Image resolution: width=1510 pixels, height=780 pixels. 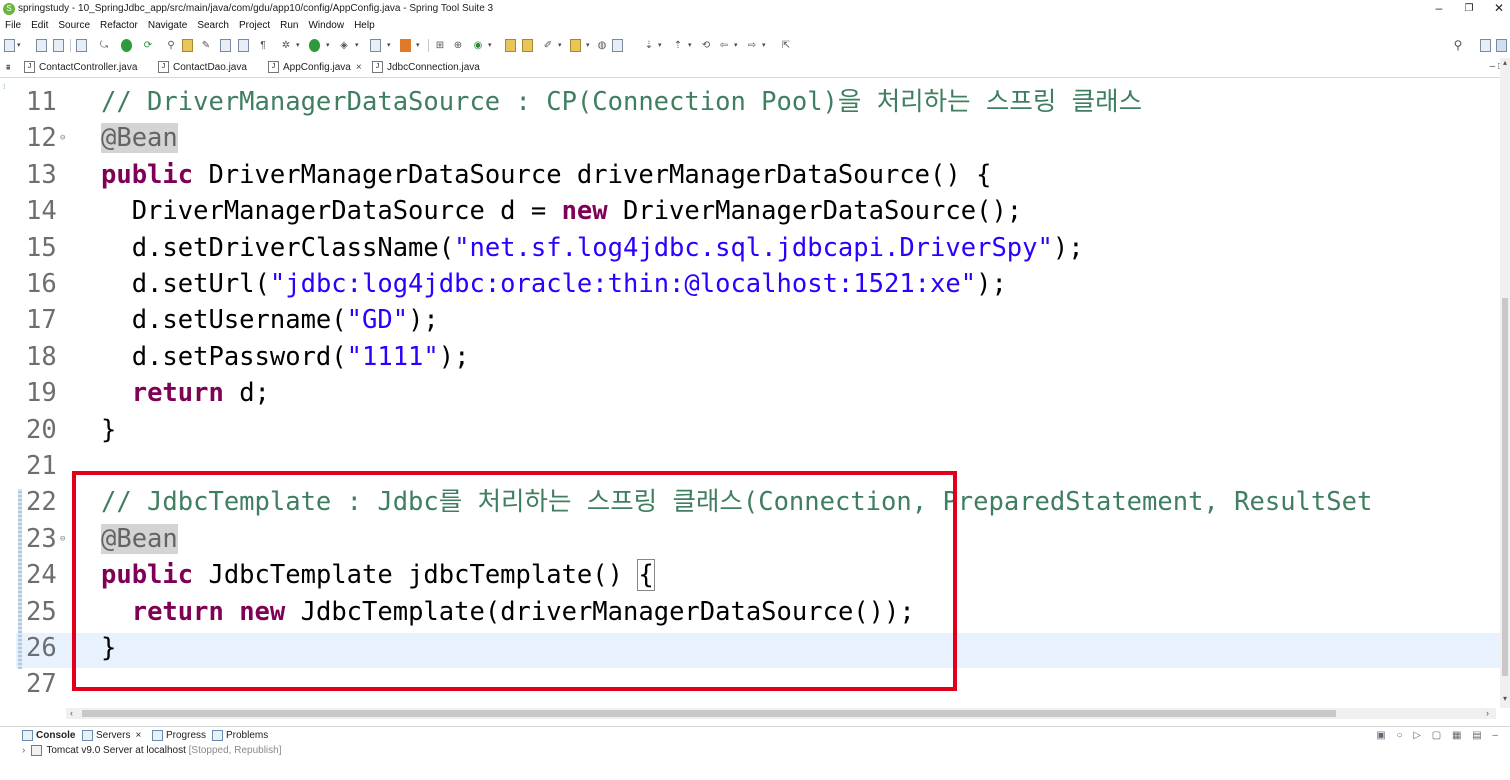 I want to click on close-button: ✕, so click(x=1497, y=9).